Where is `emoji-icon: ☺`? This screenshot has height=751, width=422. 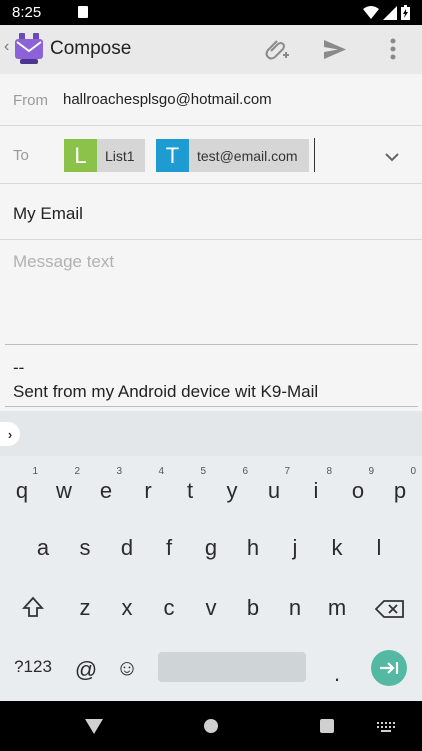
emoji-icon: ☺ is located at coordinates (127, 666).